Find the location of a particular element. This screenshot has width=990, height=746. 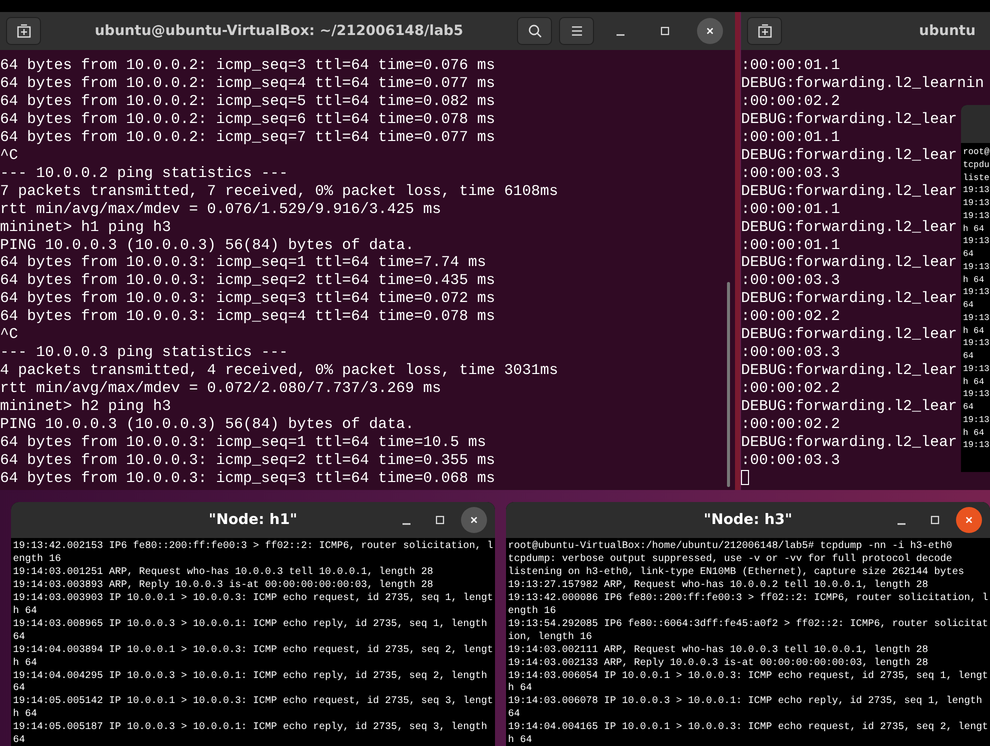

window-title: ubuntu is located at coordinates (947, 31).